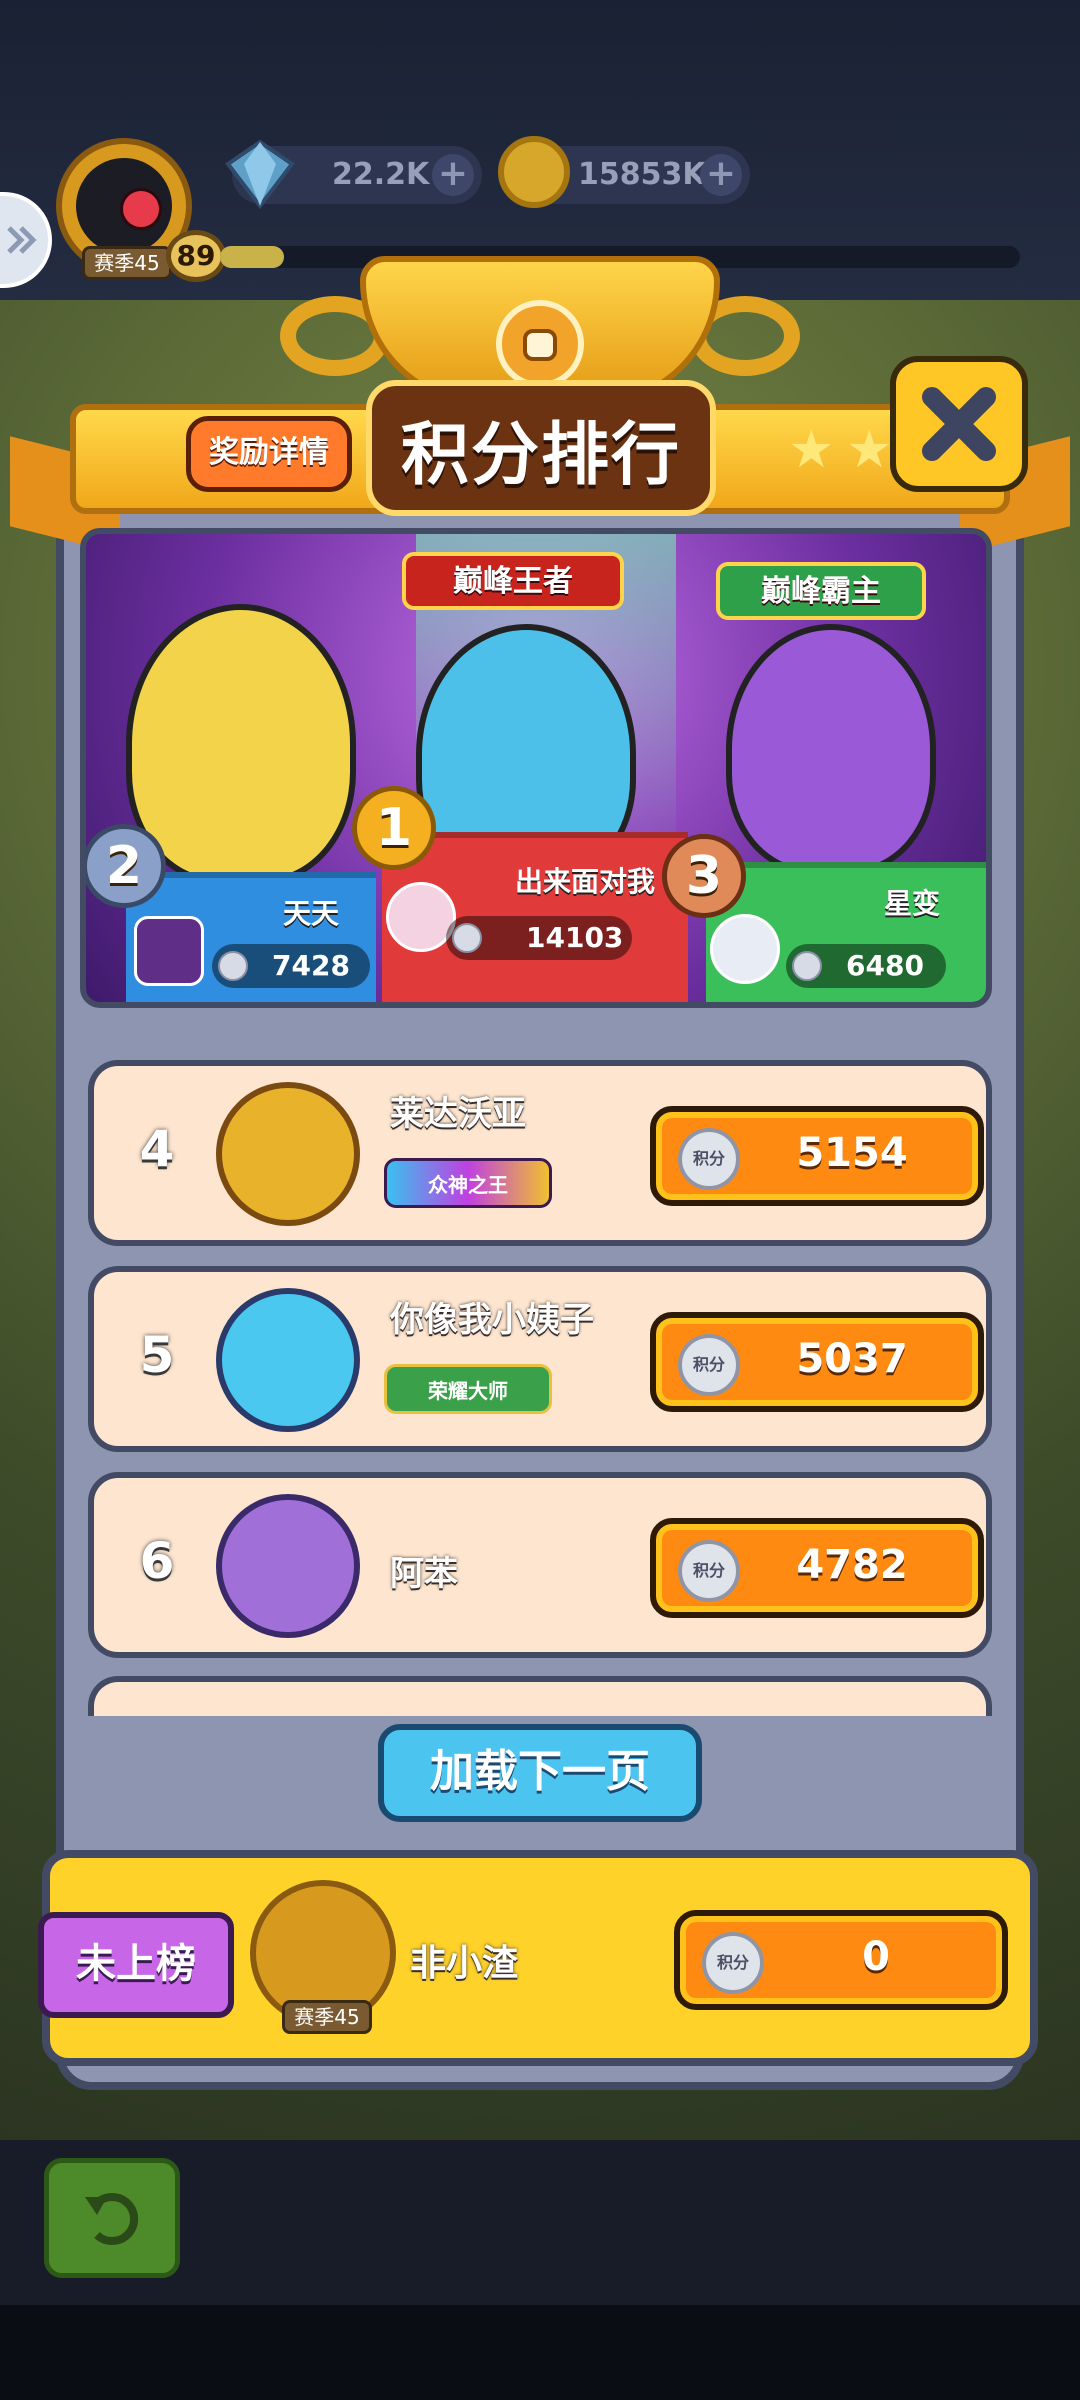  I want to click on add-coins-button: +, so click(721, 175).